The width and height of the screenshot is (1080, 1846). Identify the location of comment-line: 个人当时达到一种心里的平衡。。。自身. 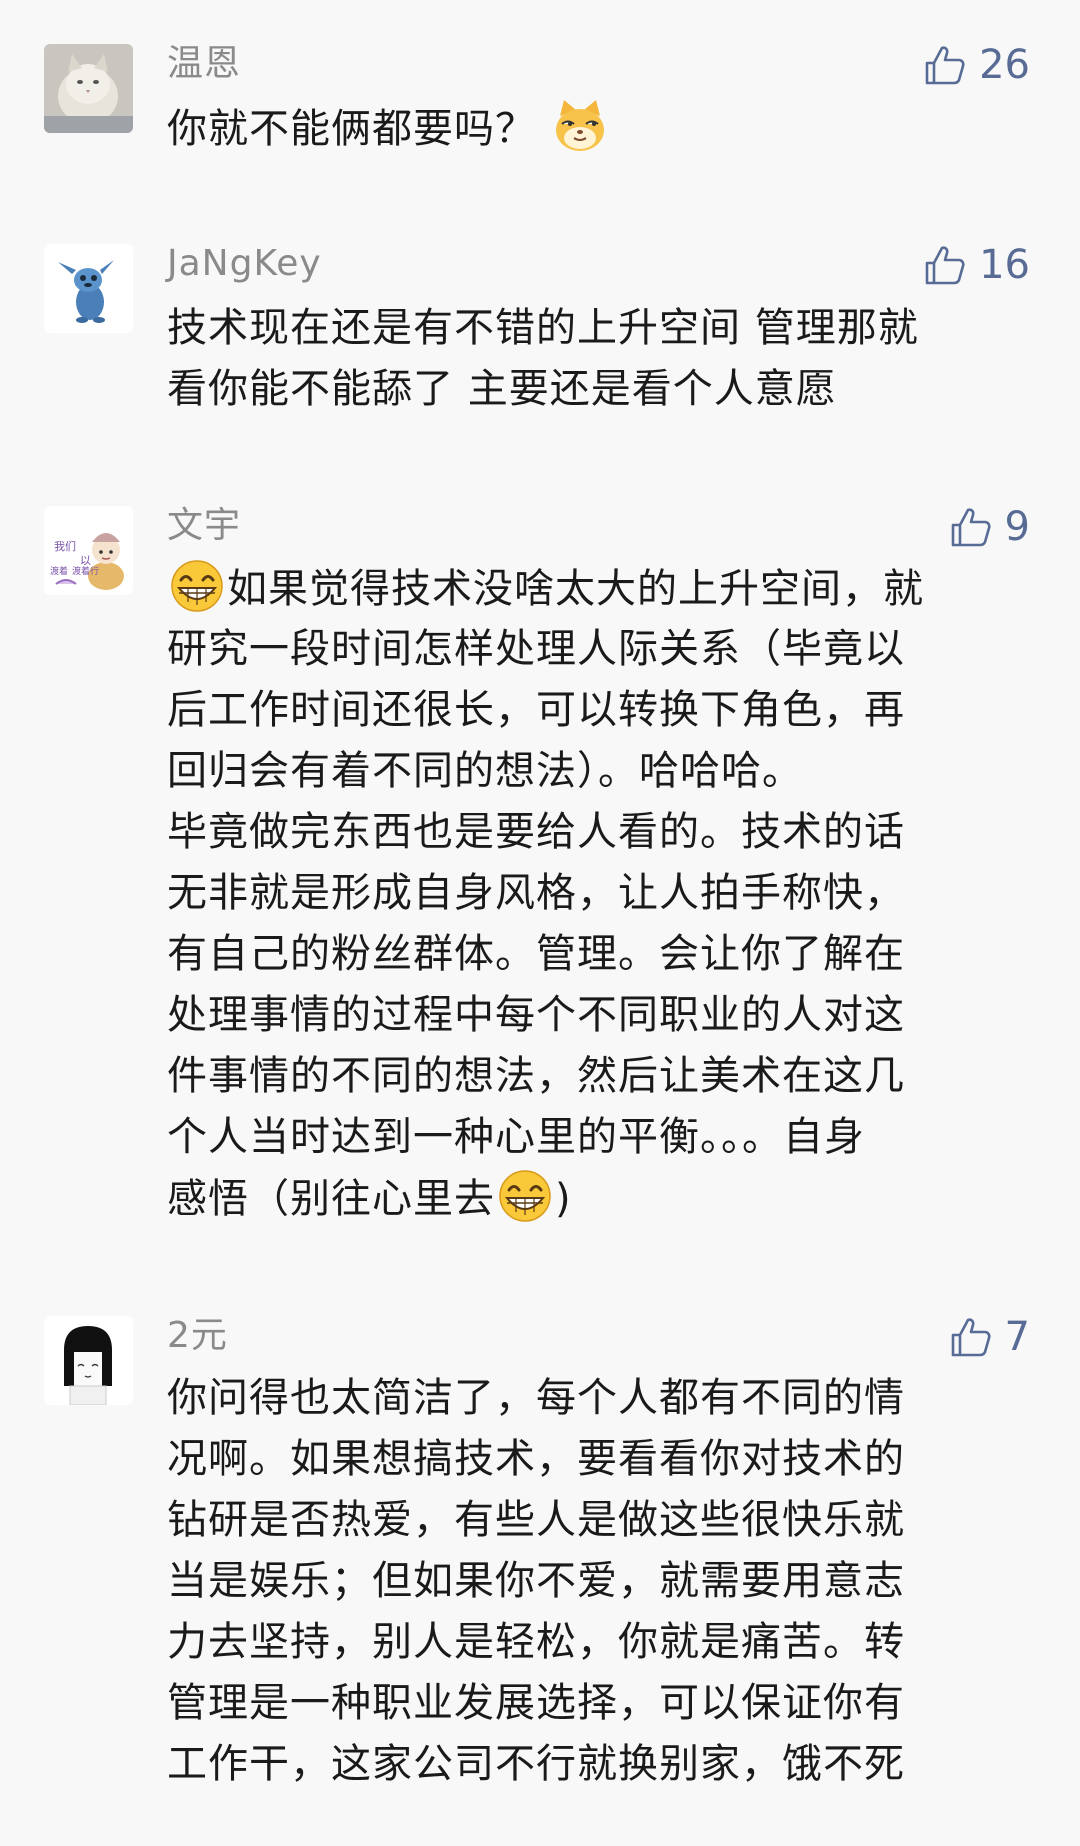
(516, 1137).